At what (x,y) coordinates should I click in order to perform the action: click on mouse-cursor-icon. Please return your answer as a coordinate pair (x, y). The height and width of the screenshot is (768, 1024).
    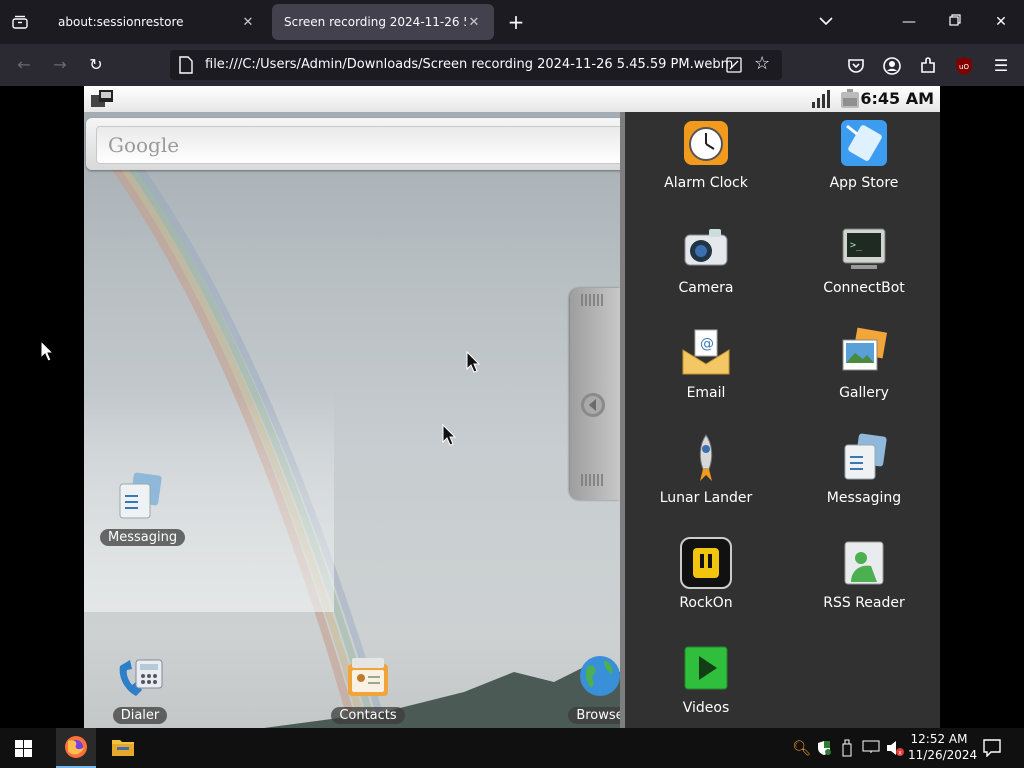
    Looking at the image, I should click on (47, 351).